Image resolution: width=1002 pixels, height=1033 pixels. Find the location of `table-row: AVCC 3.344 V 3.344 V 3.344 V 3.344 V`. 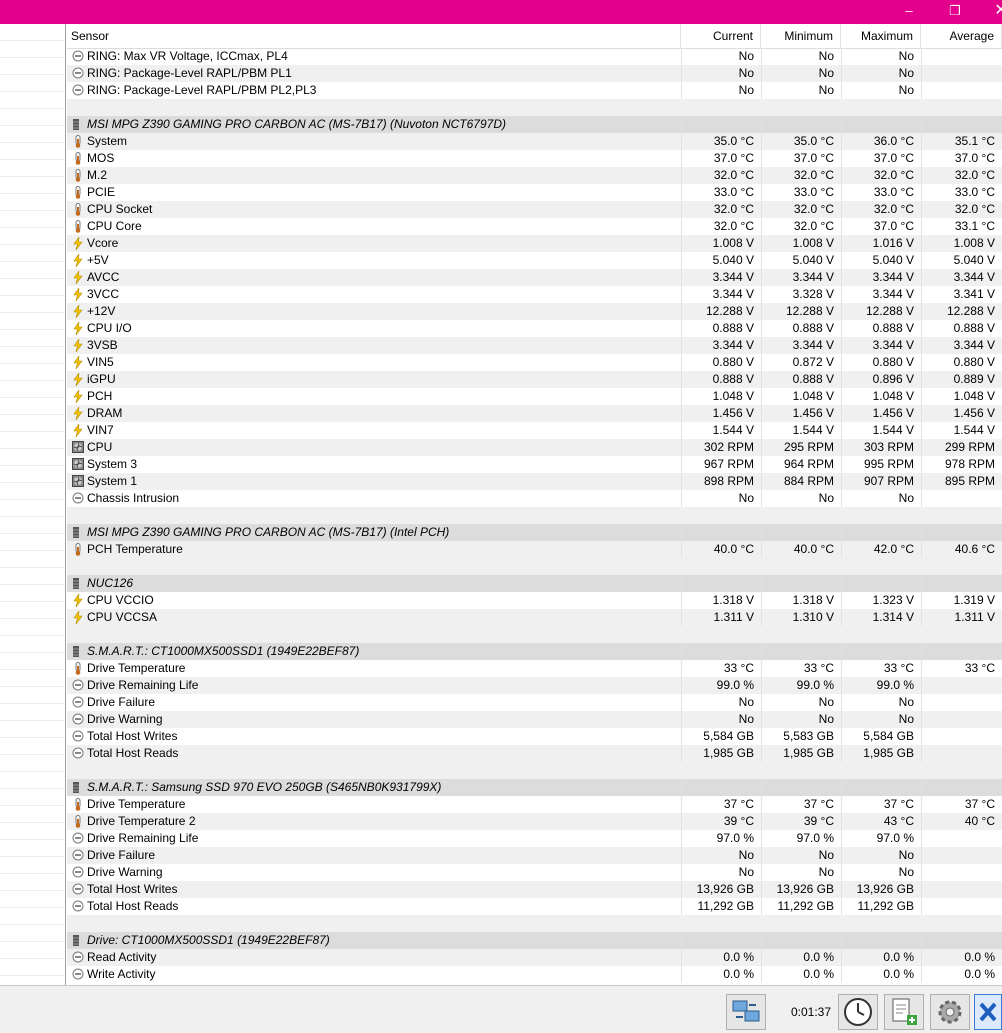

table-row: AVCC 3.344 V 3.344 V 3.344 V 3.344 V is located at coordinates (534, 277).